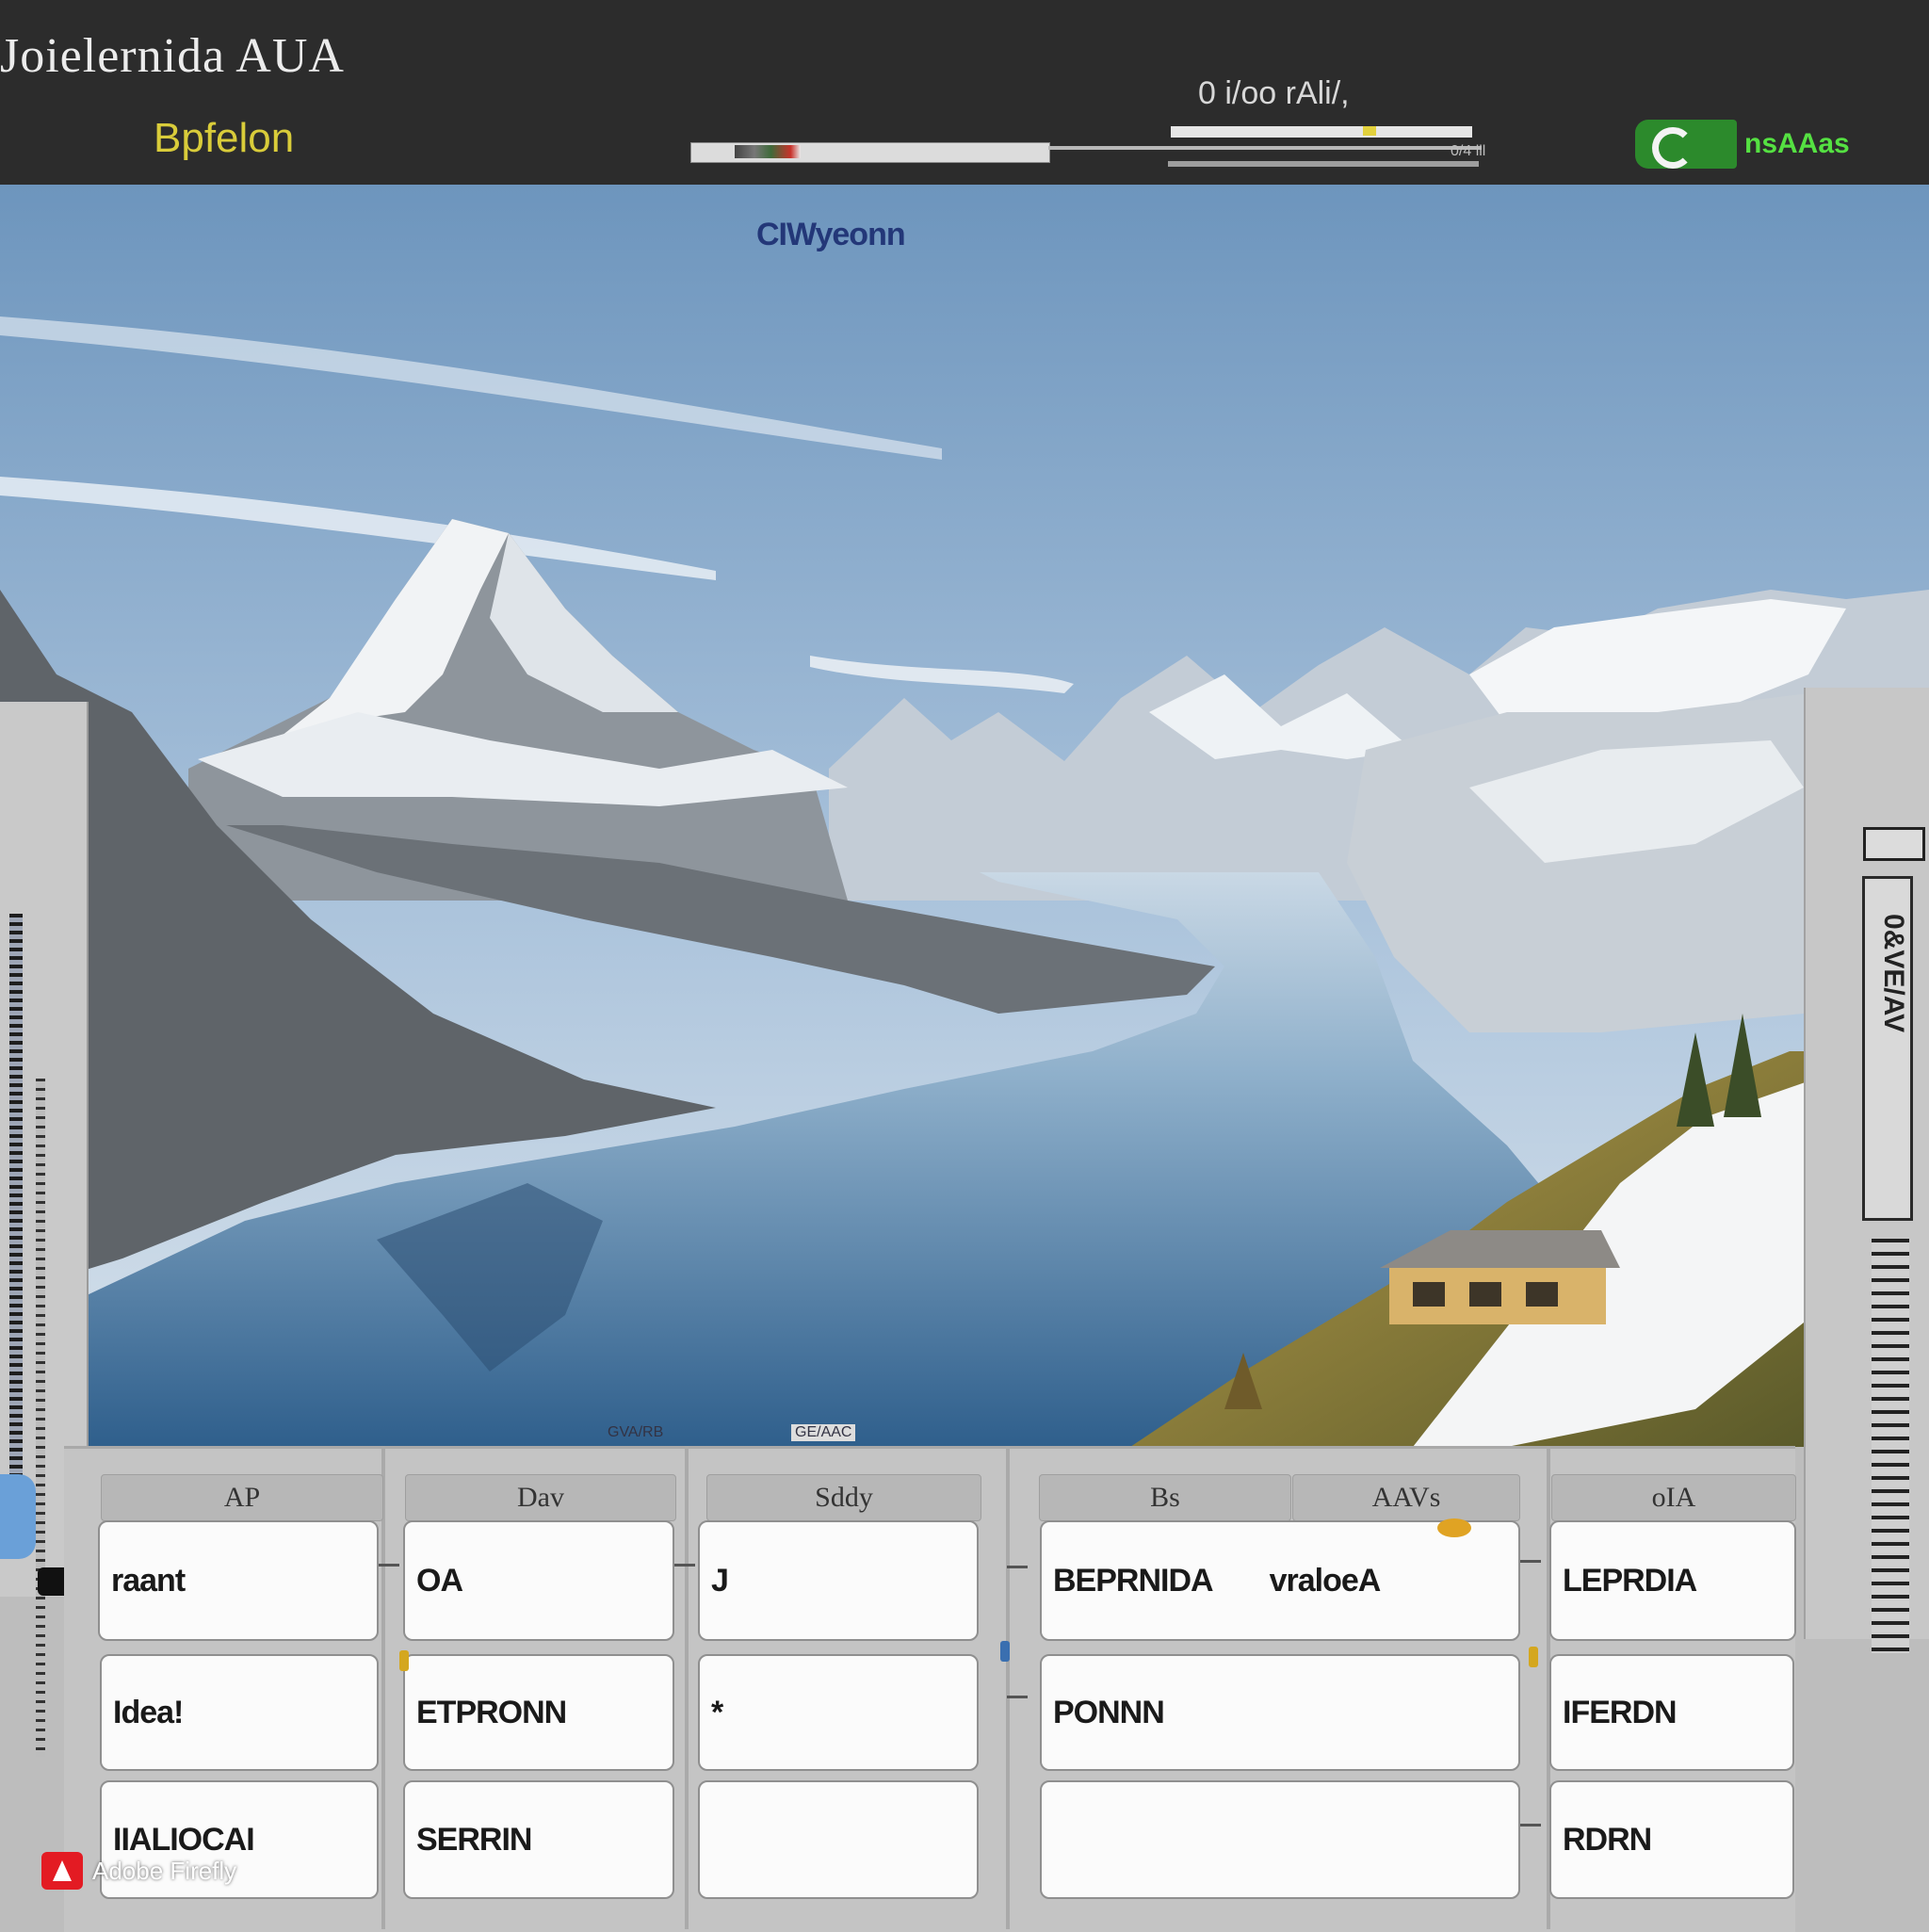 This screenshot has width=1929, height=1932. Describe the element at coordinates (1797, 143) in the screenshot. I see `brand-label: nsAAas` at that location.